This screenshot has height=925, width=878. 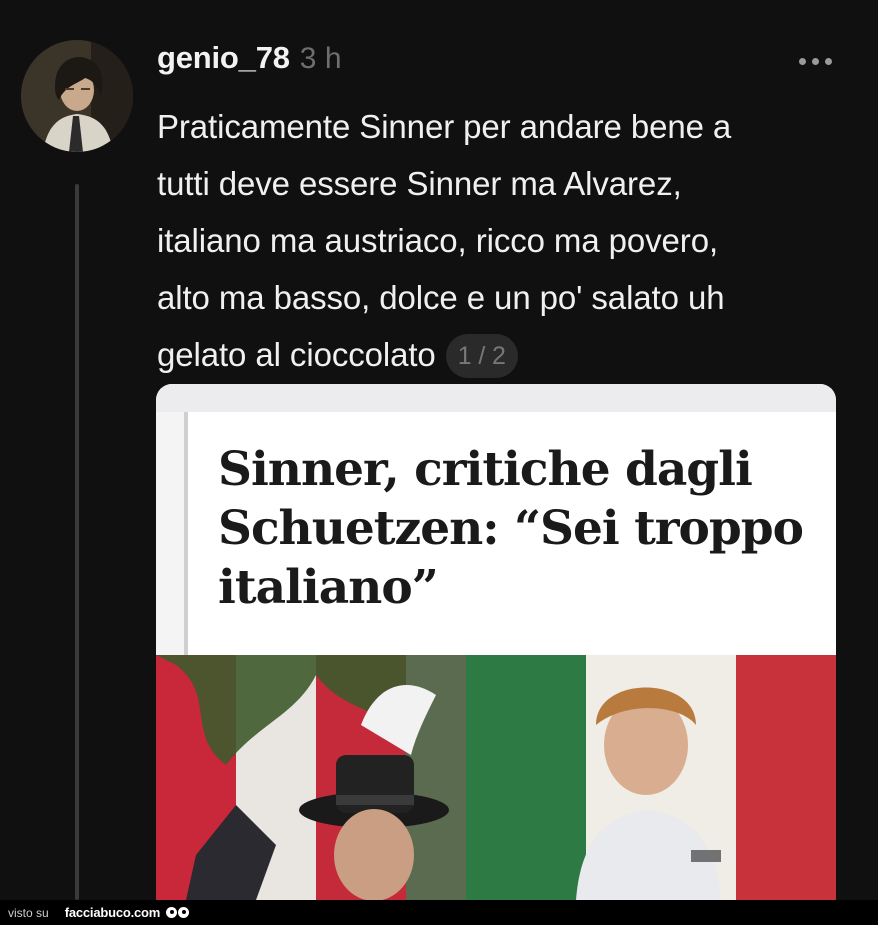 I want to click on avatar-image, so click(x=77, y=96).